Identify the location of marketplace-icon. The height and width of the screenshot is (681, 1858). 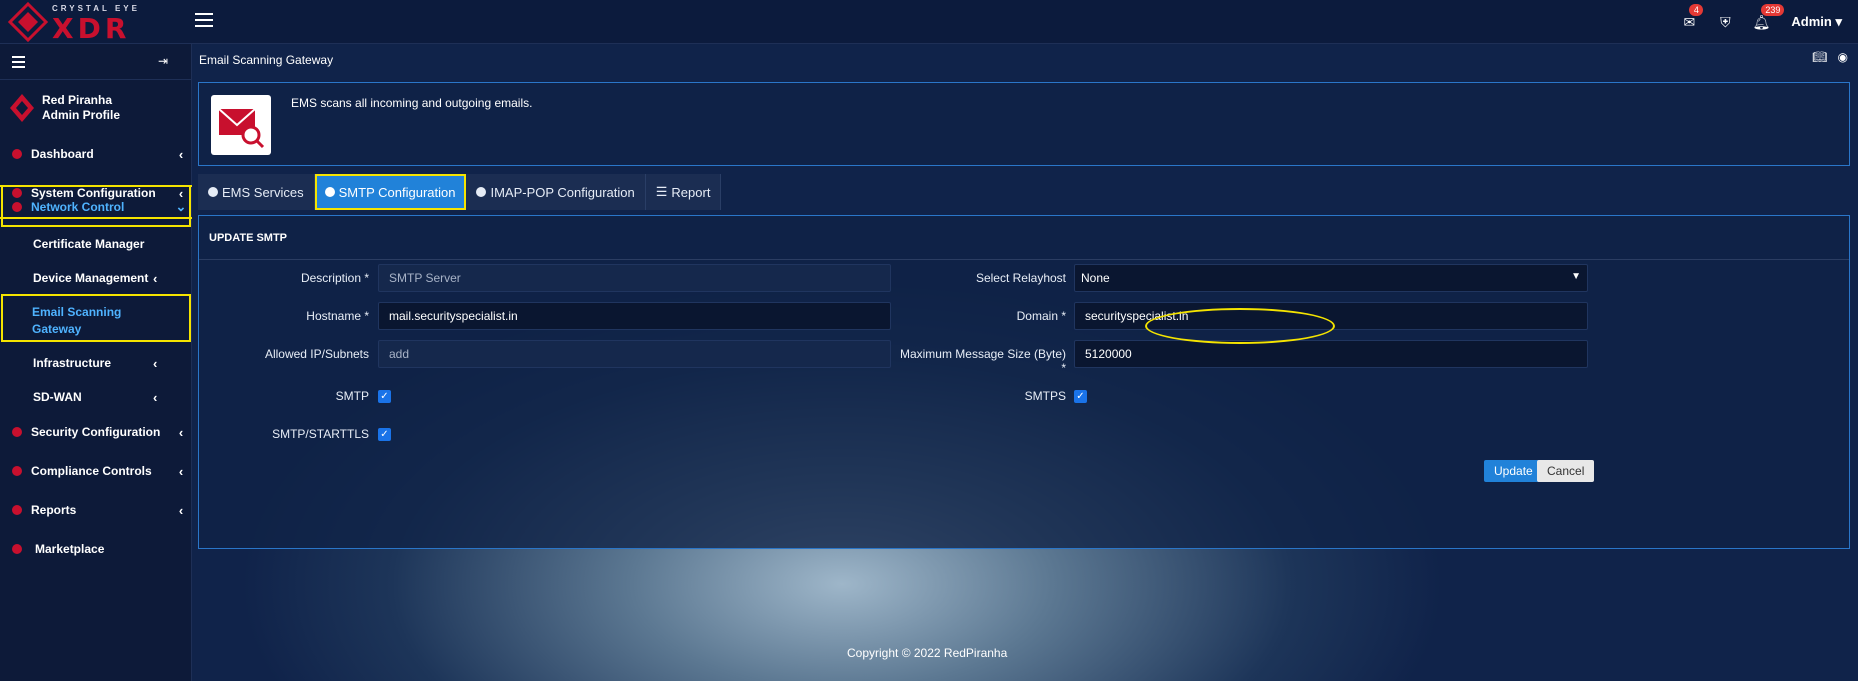
(17, 549).